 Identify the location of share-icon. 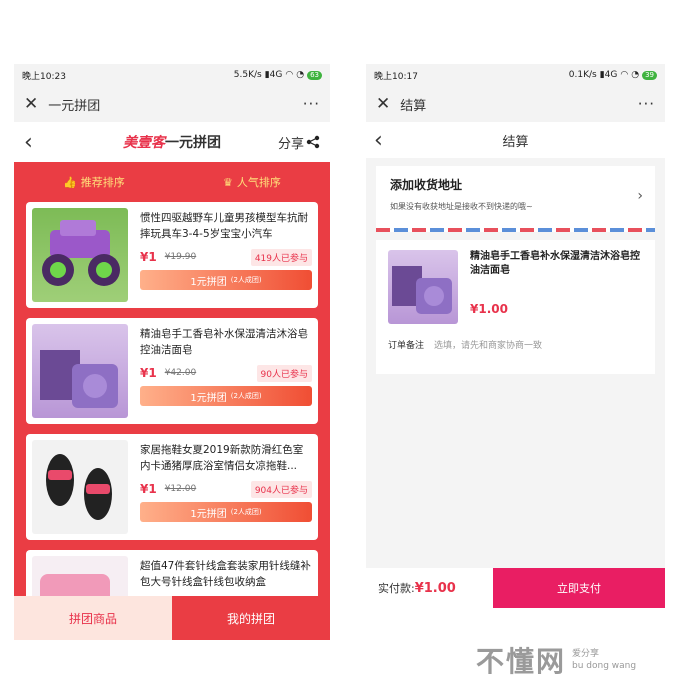
(313, 142).